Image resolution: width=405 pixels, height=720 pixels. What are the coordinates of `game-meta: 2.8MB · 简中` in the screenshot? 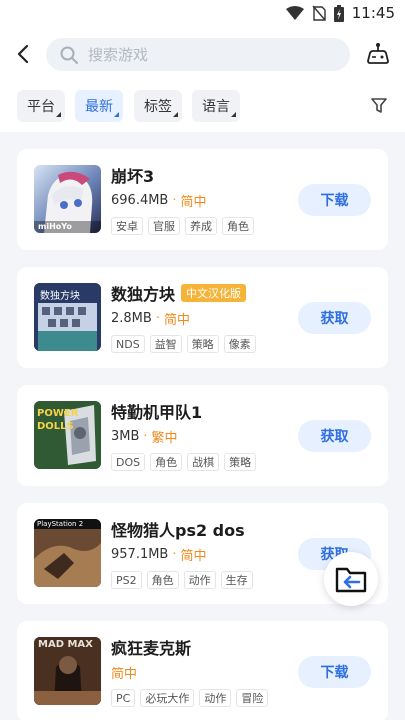 It's located at (150, 318).